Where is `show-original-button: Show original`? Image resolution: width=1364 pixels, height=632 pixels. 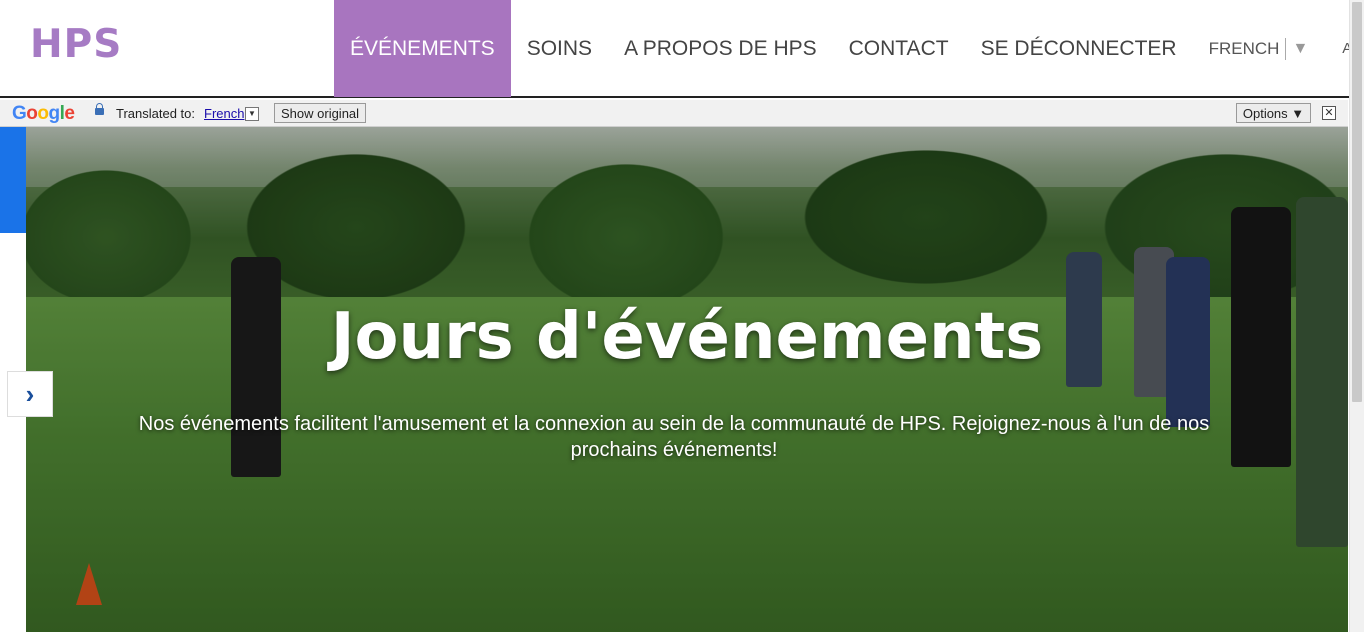 show-original-button: Show original is located at coordinates (320, 113).